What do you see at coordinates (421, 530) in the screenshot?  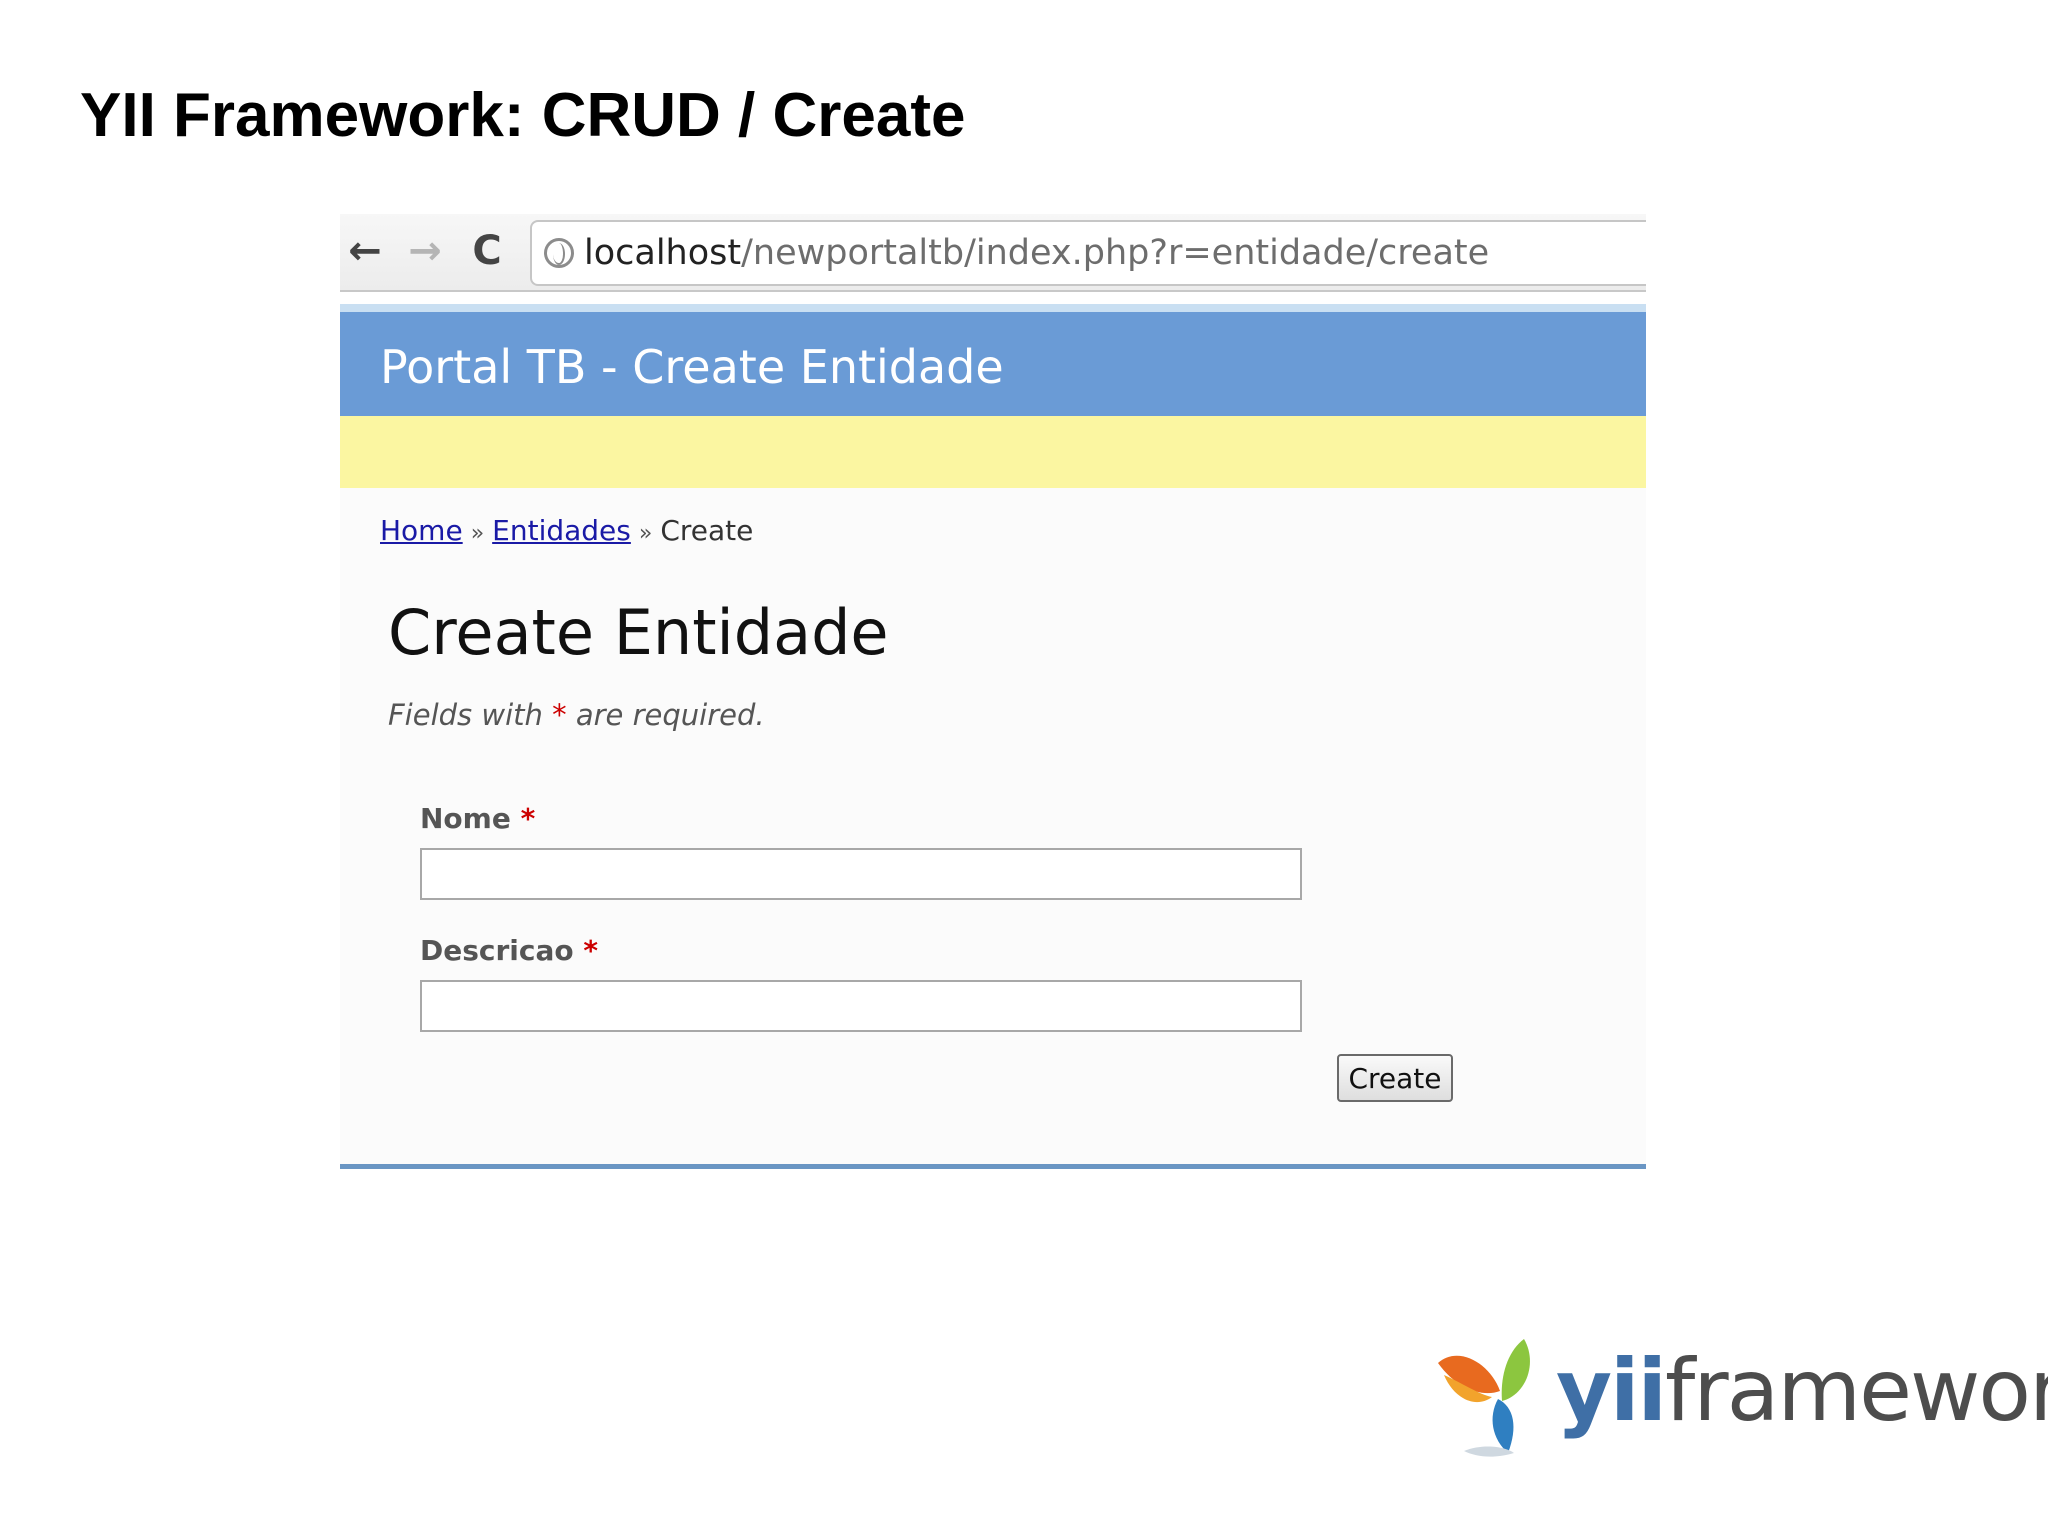 I see `breadcrumb-home-link: Home` at bounding box center [421, 530].